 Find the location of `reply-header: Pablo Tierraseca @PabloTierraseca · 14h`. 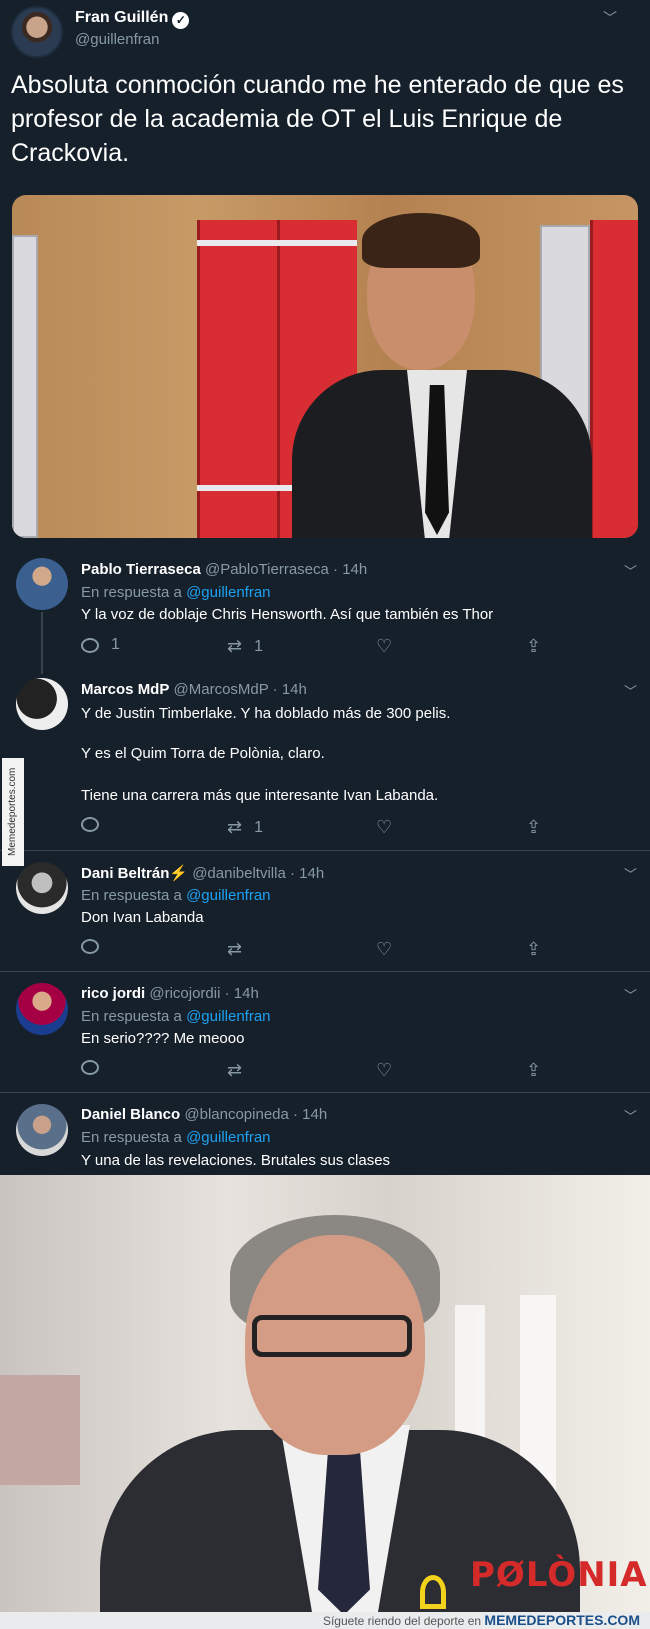

reply-header: Pablo Tierraseca @PabloTierraseca · 14h is located at coordinates (224, 569).